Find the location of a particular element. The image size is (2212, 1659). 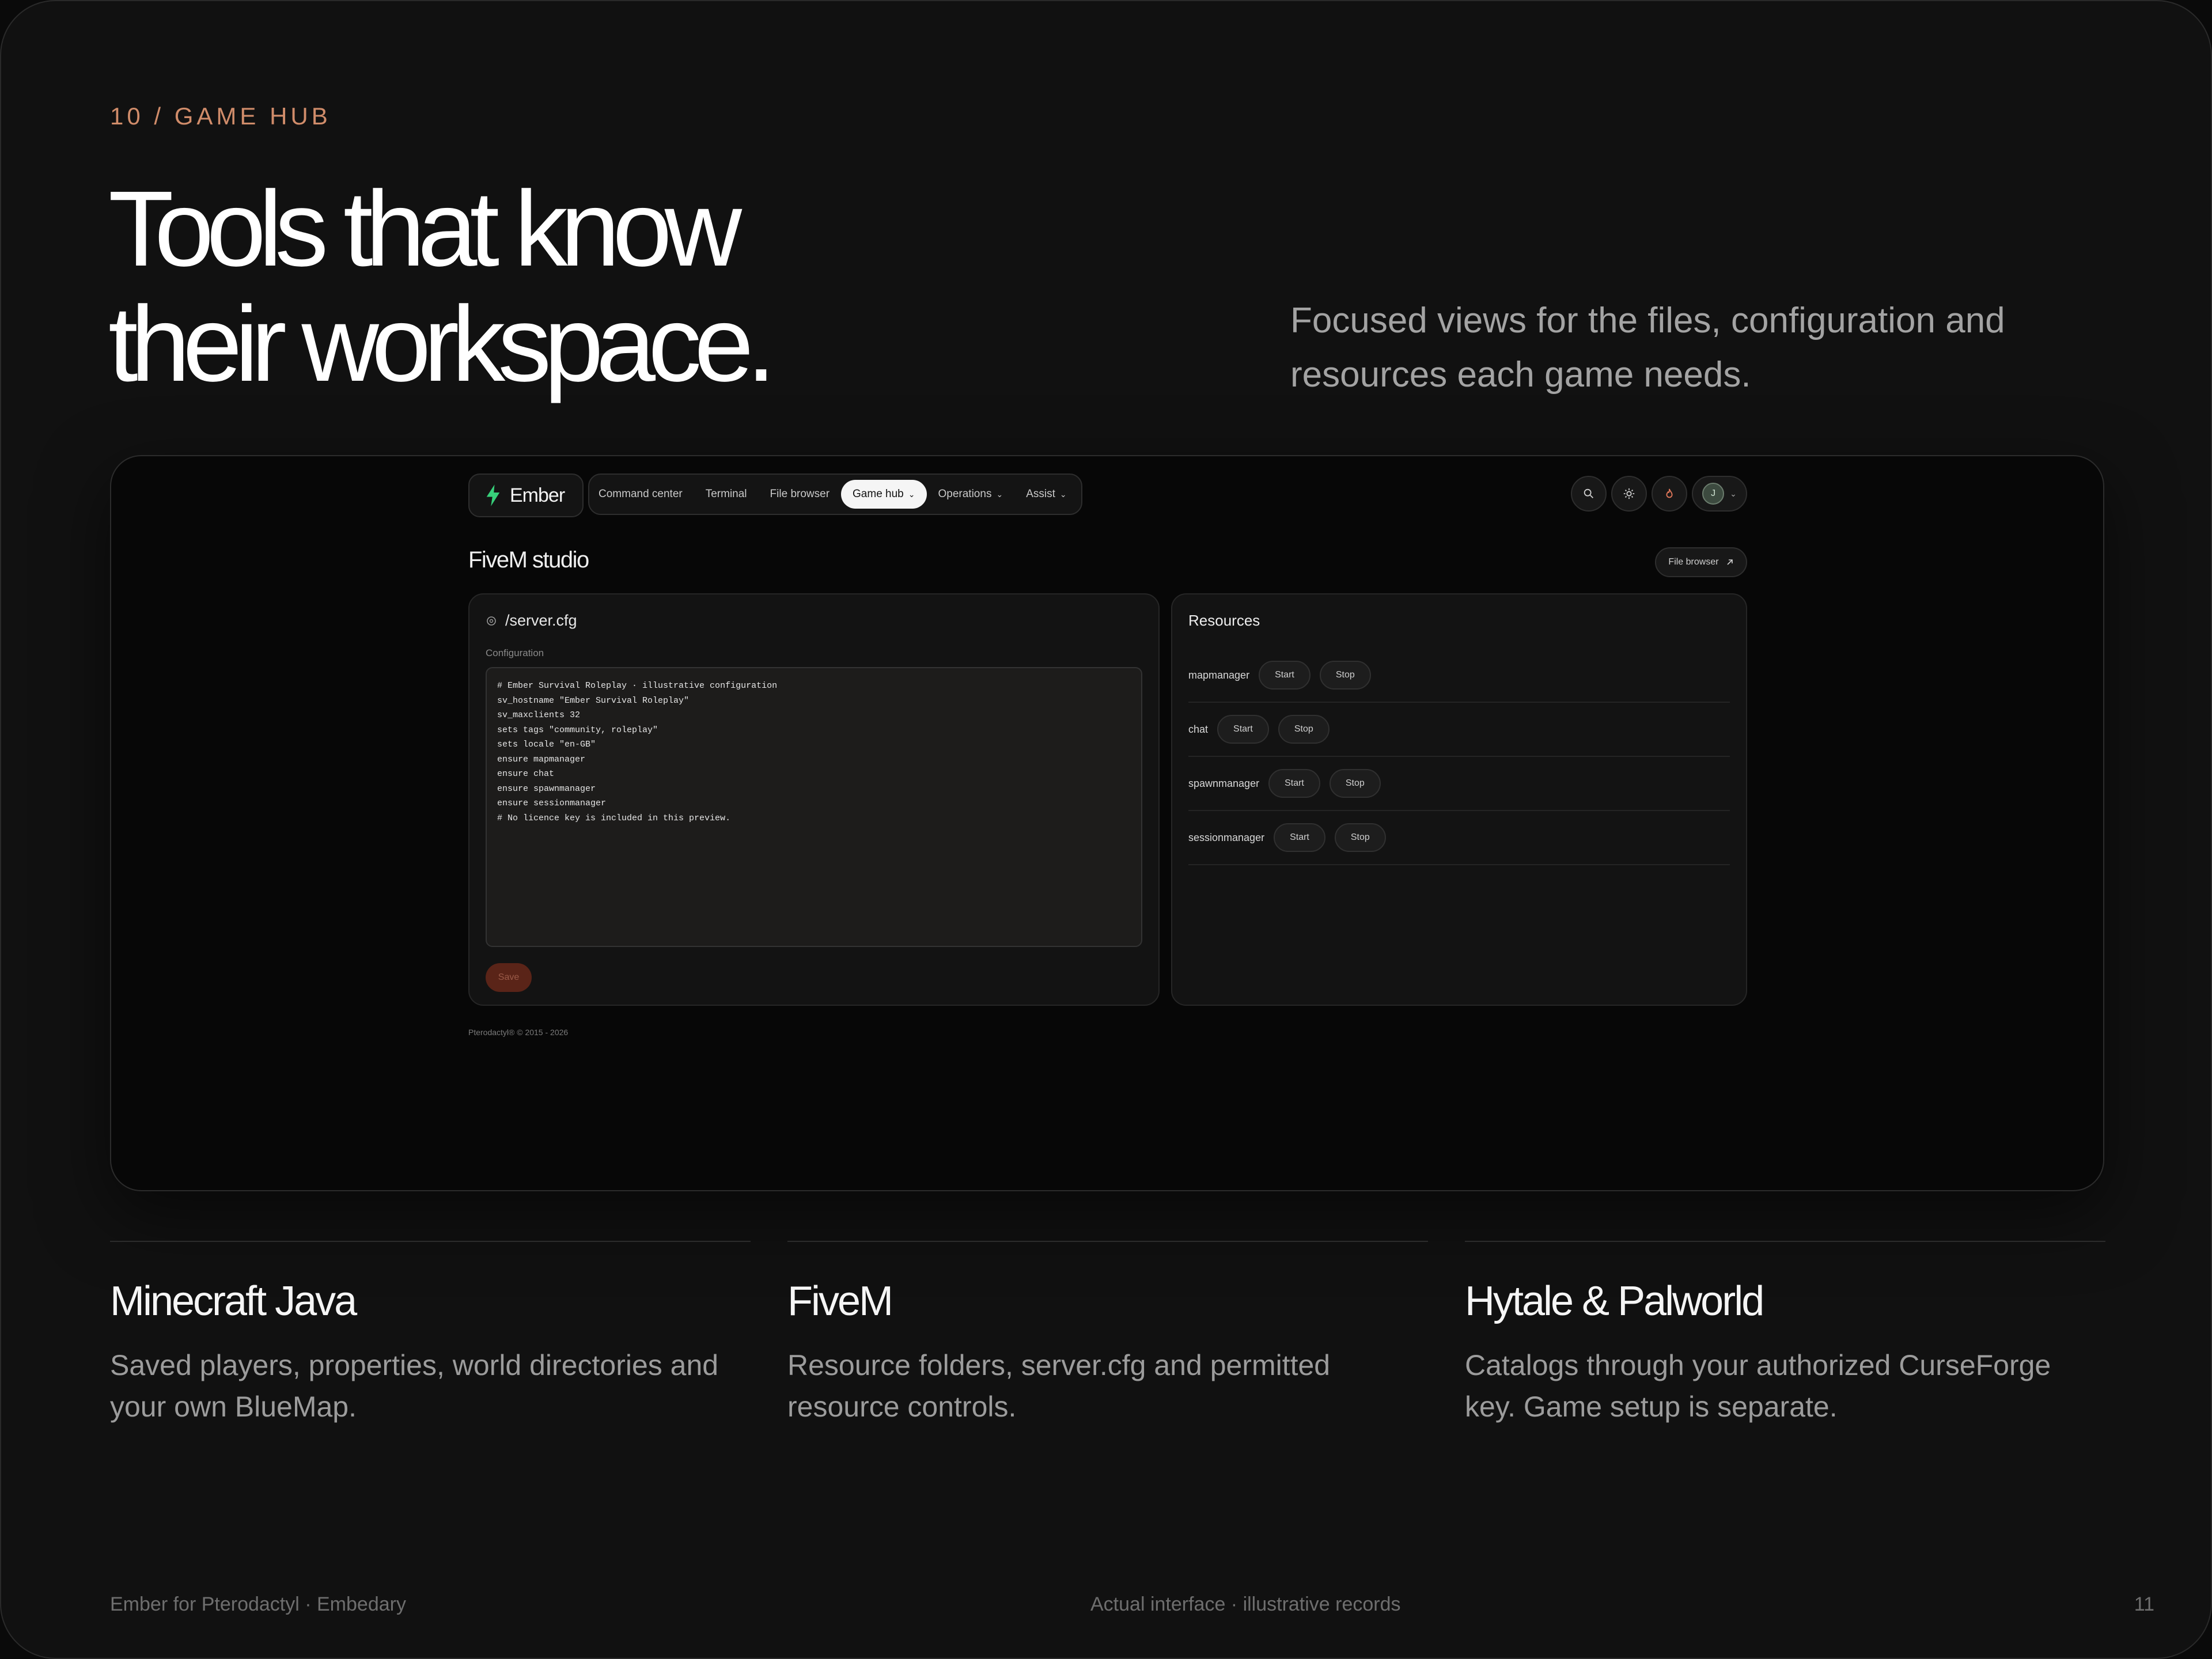

activity-button is located at coordinates (1669, 494).